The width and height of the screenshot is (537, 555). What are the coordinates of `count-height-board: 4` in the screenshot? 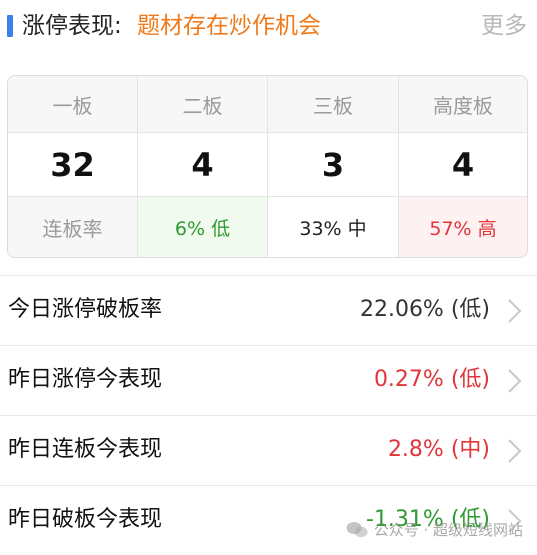 It's located at (463, 165).